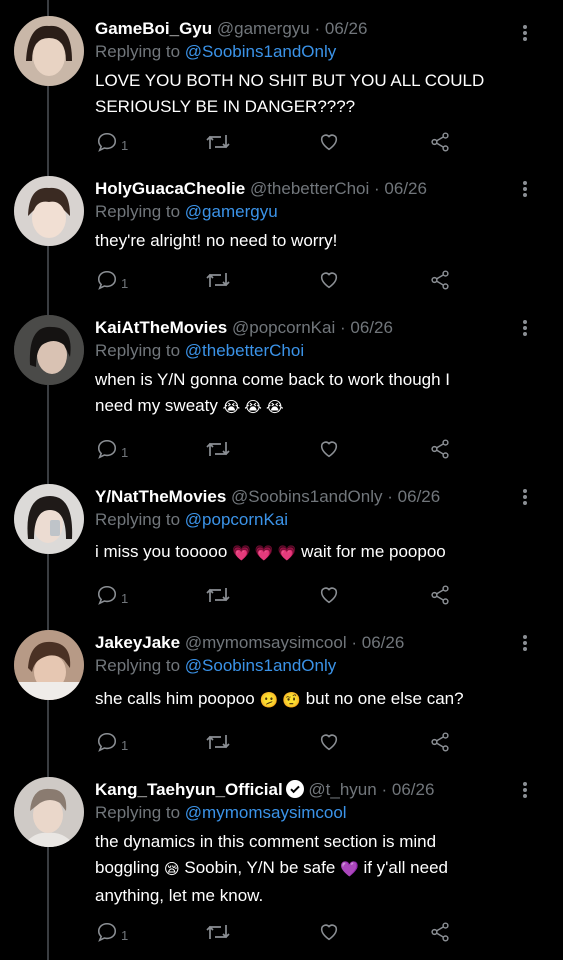 This screenshot has width=563, height=960. What do you see at coordinates (189, 789) in the screenshot?
I see `display-name: Kang_Taehyun_Official` at bounding box center [189, 789].